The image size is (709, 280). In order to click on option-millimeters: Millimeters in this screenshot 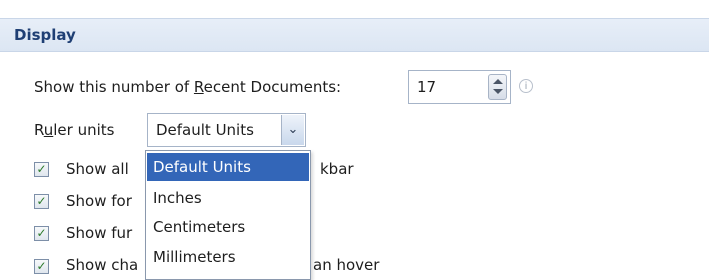, I will do `click(228, 257)`.